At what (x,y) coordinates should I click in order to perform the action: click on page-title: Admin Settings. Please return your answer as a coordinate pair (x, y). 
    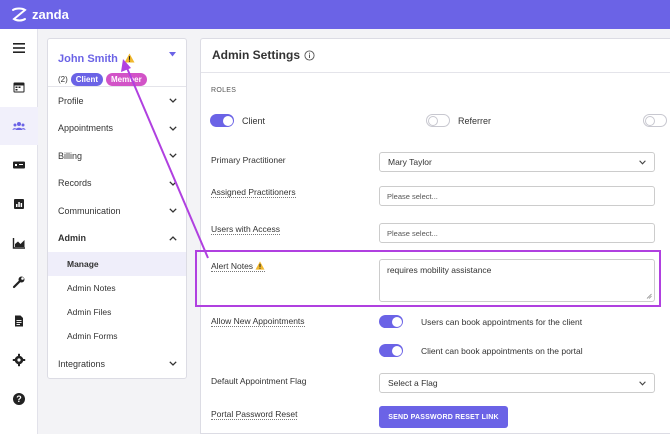
    Looking at the image, I should click on (263, 55).